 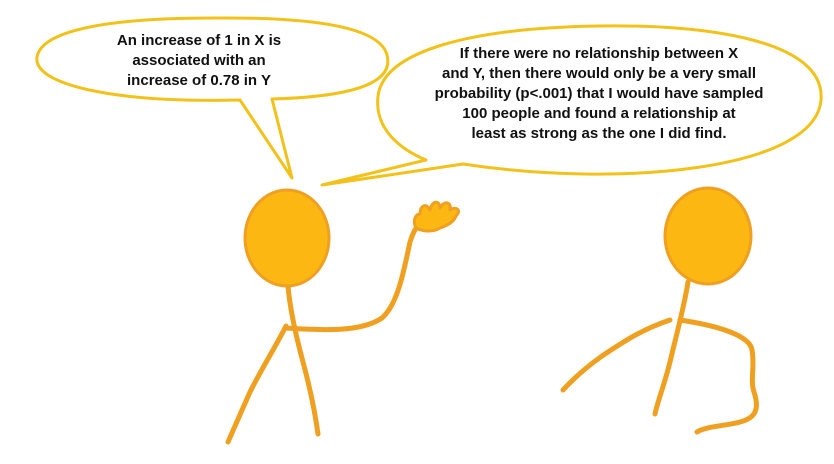 What do you see at coordinates (436, 216) in the screenshot?
I see `stick-figure-left-hand` at bounding box center [436, 216].